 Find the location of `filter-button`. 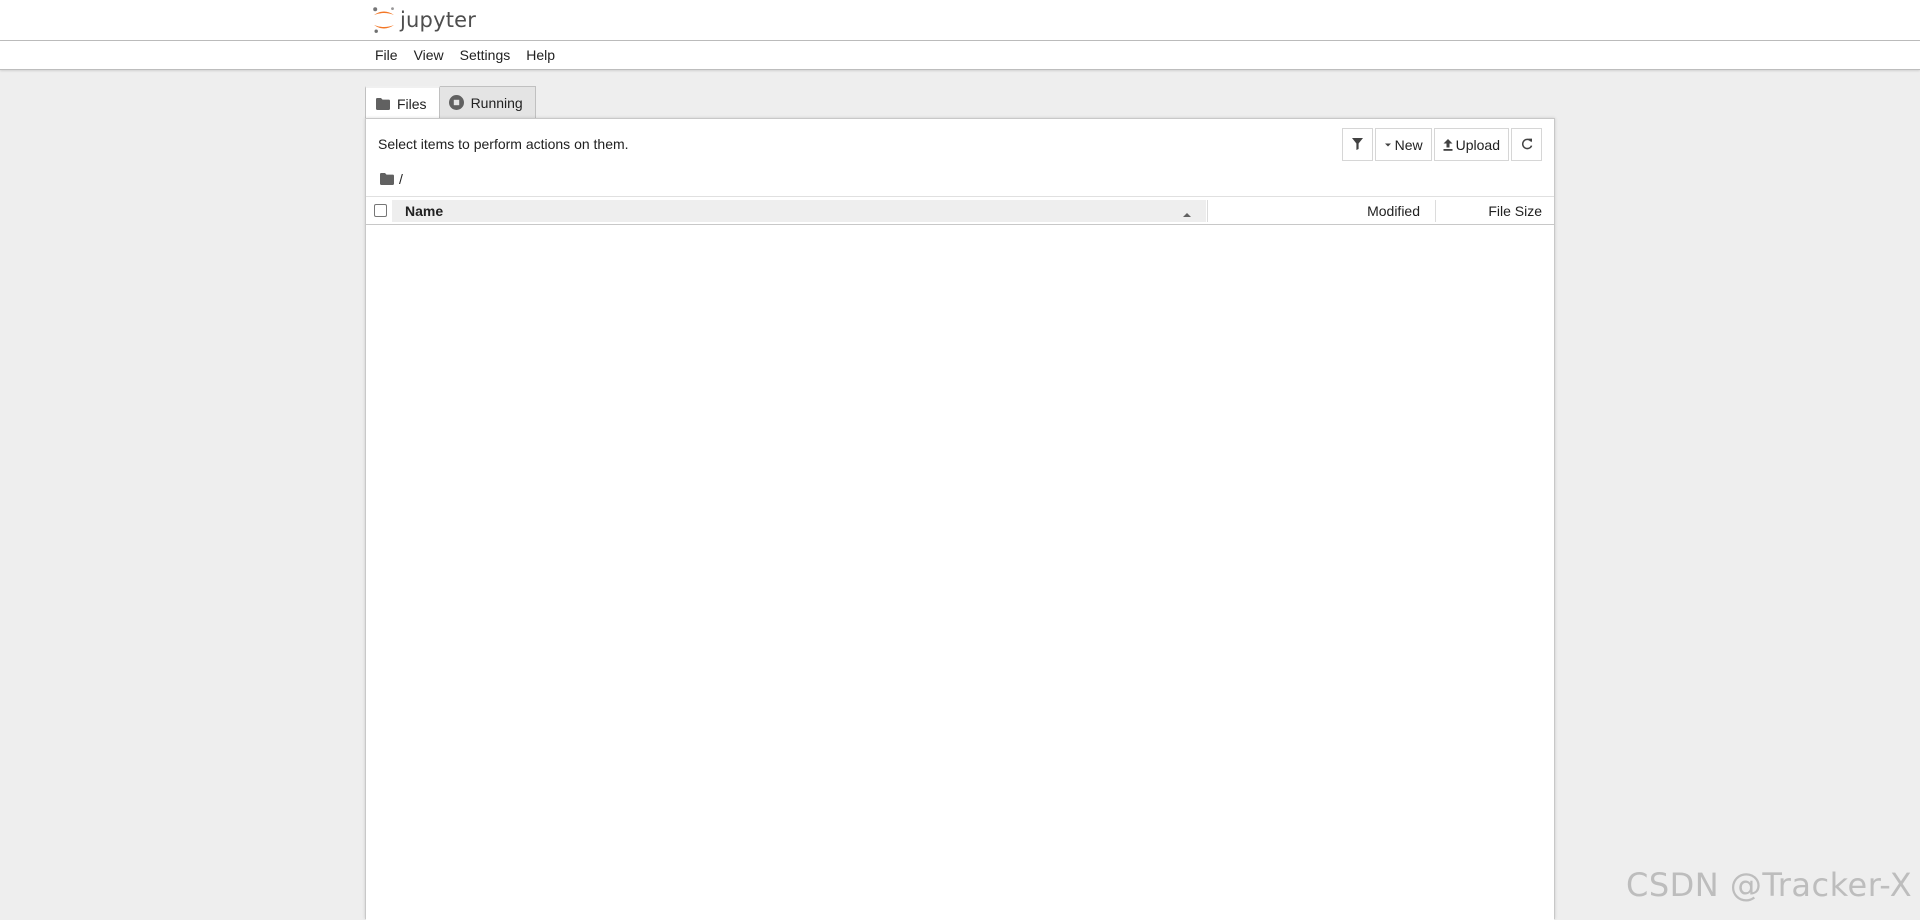

filter-button is located at coordinates (1357, 144).